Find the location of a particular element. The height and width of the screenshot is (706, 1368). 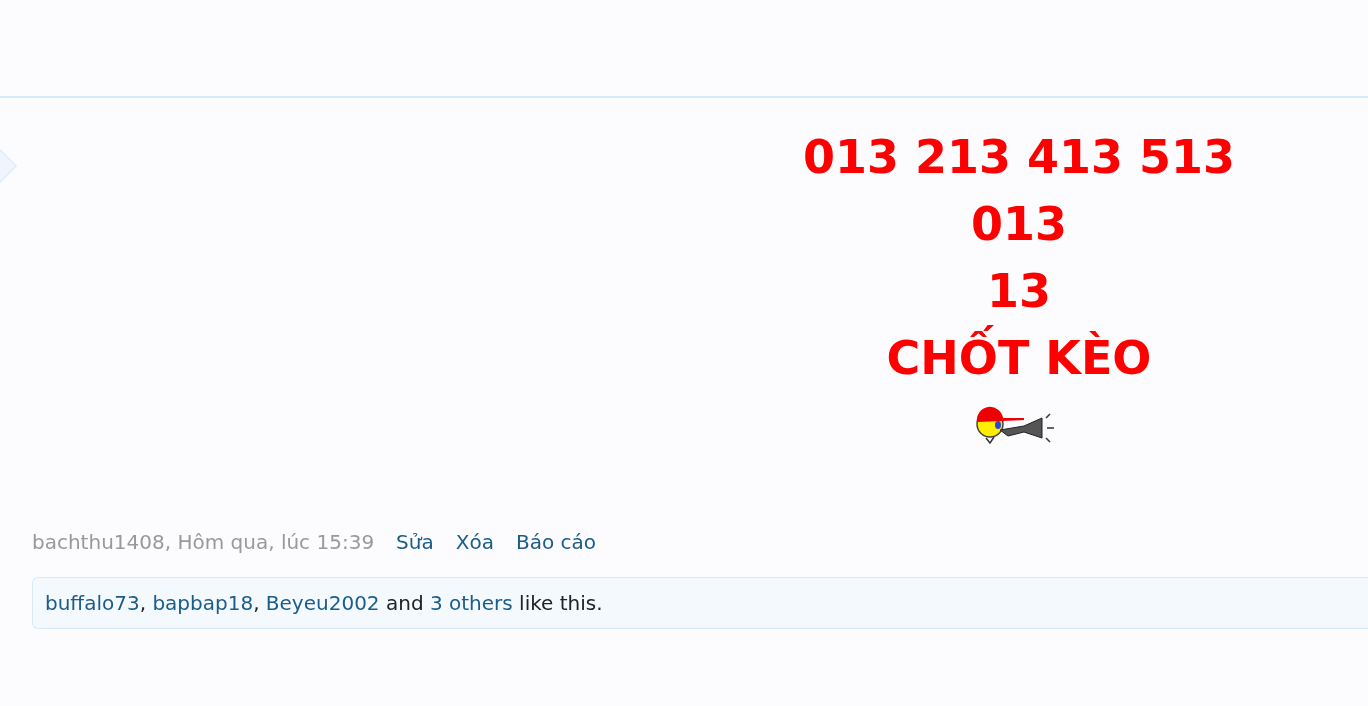

likes-summary: buffalo73, bapbap18, Beyeu2002 and 3 others like this. is located at coordinates (700, 603).